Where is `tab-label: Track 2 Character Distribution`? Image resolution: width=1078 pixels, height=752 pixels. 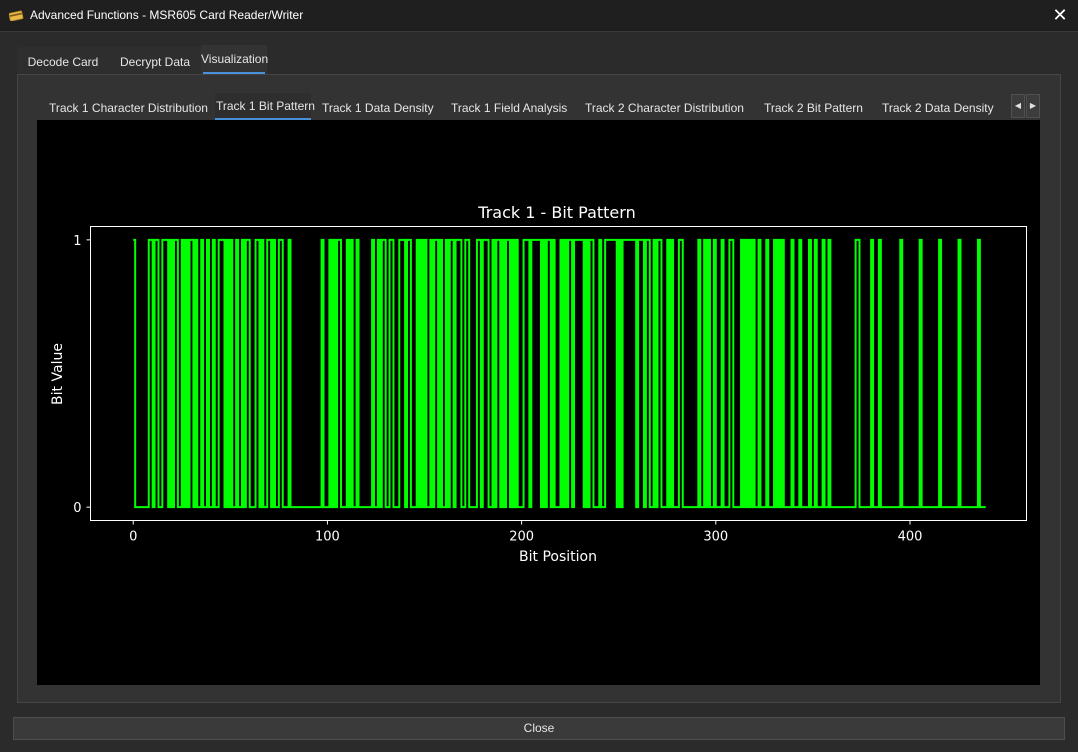 tab-label: Track 2 Character Distribution is located at coordinates (664, 108).